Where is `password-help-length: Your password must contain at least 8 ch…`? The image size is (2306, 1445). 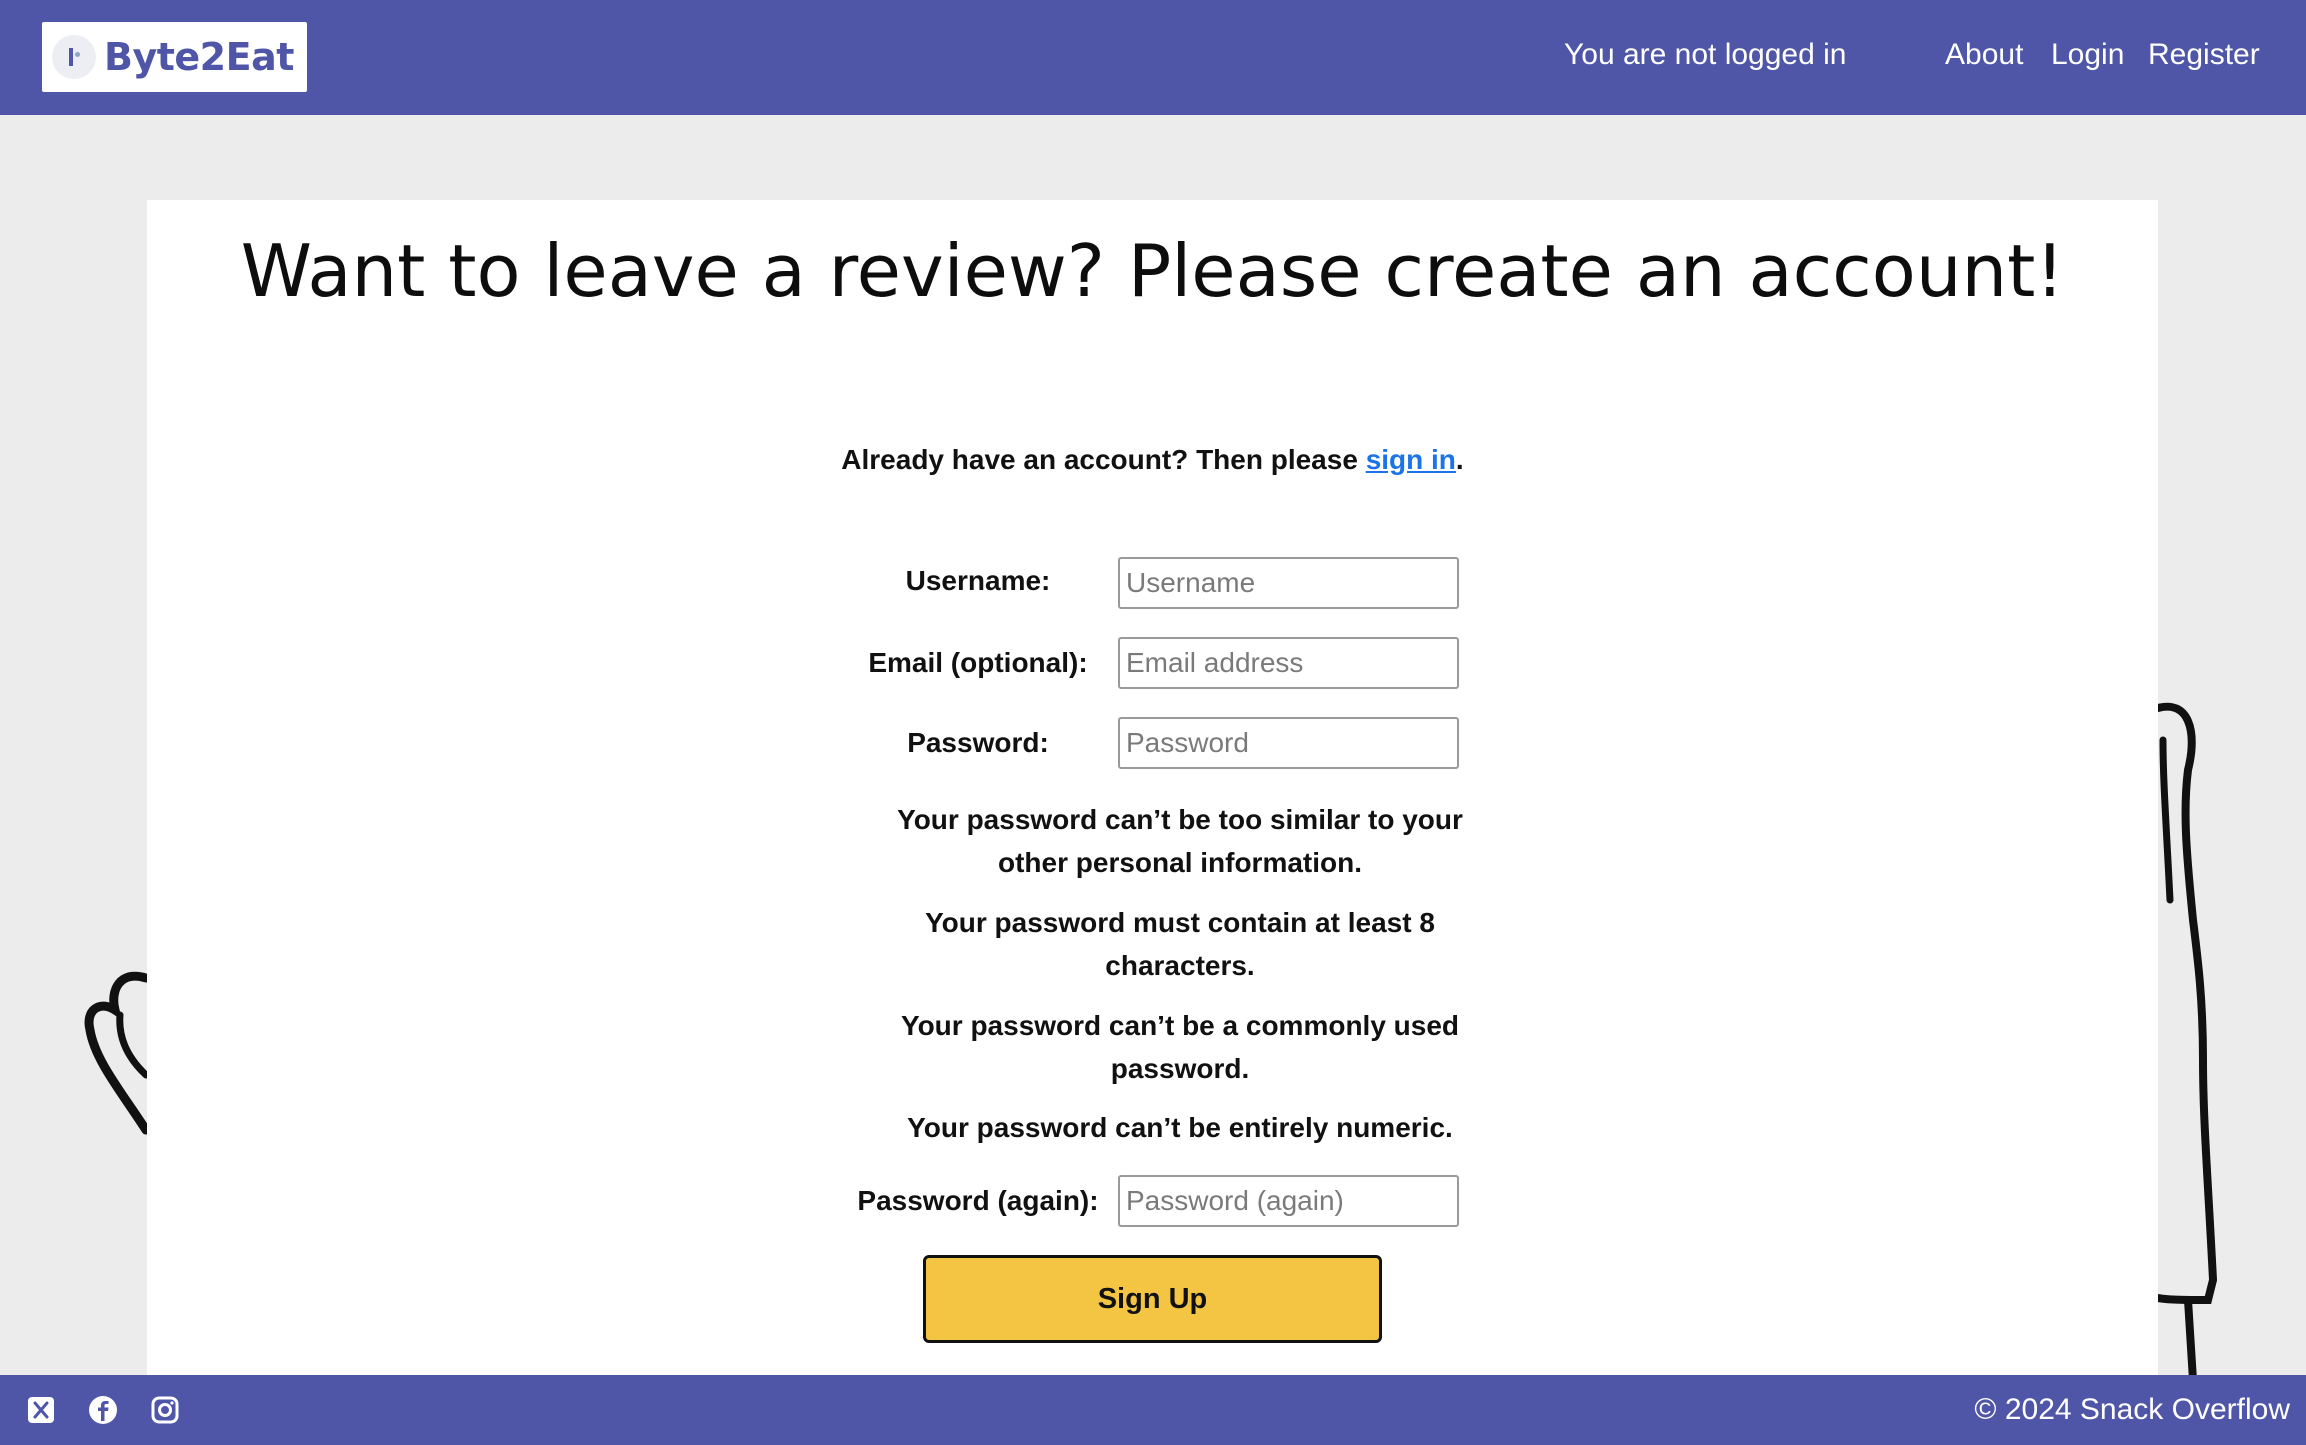 password-help-length: Your password must contain at least 8 ch… is located at coordinates (1180, 944).